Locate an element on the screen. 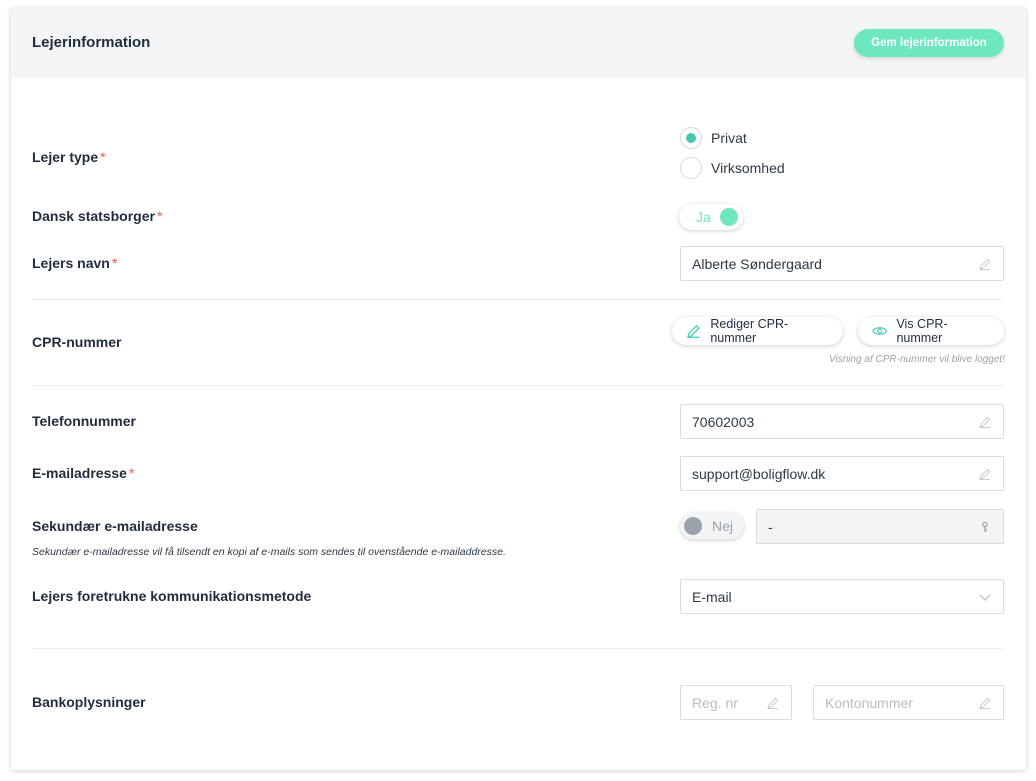 Image resolution: width=1036 pixels, height=781 pixels. radio-option-virksomhed: Virksomhed is located at coordinates (732, 168).